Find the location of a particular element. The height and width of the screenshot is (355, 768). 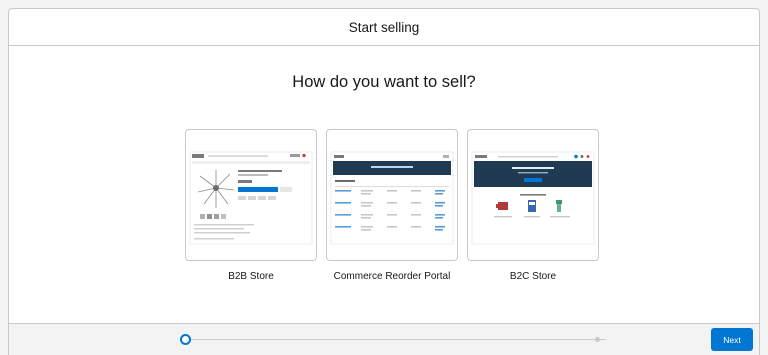

option-label: B2C Store is located at coordinates (533, 276).